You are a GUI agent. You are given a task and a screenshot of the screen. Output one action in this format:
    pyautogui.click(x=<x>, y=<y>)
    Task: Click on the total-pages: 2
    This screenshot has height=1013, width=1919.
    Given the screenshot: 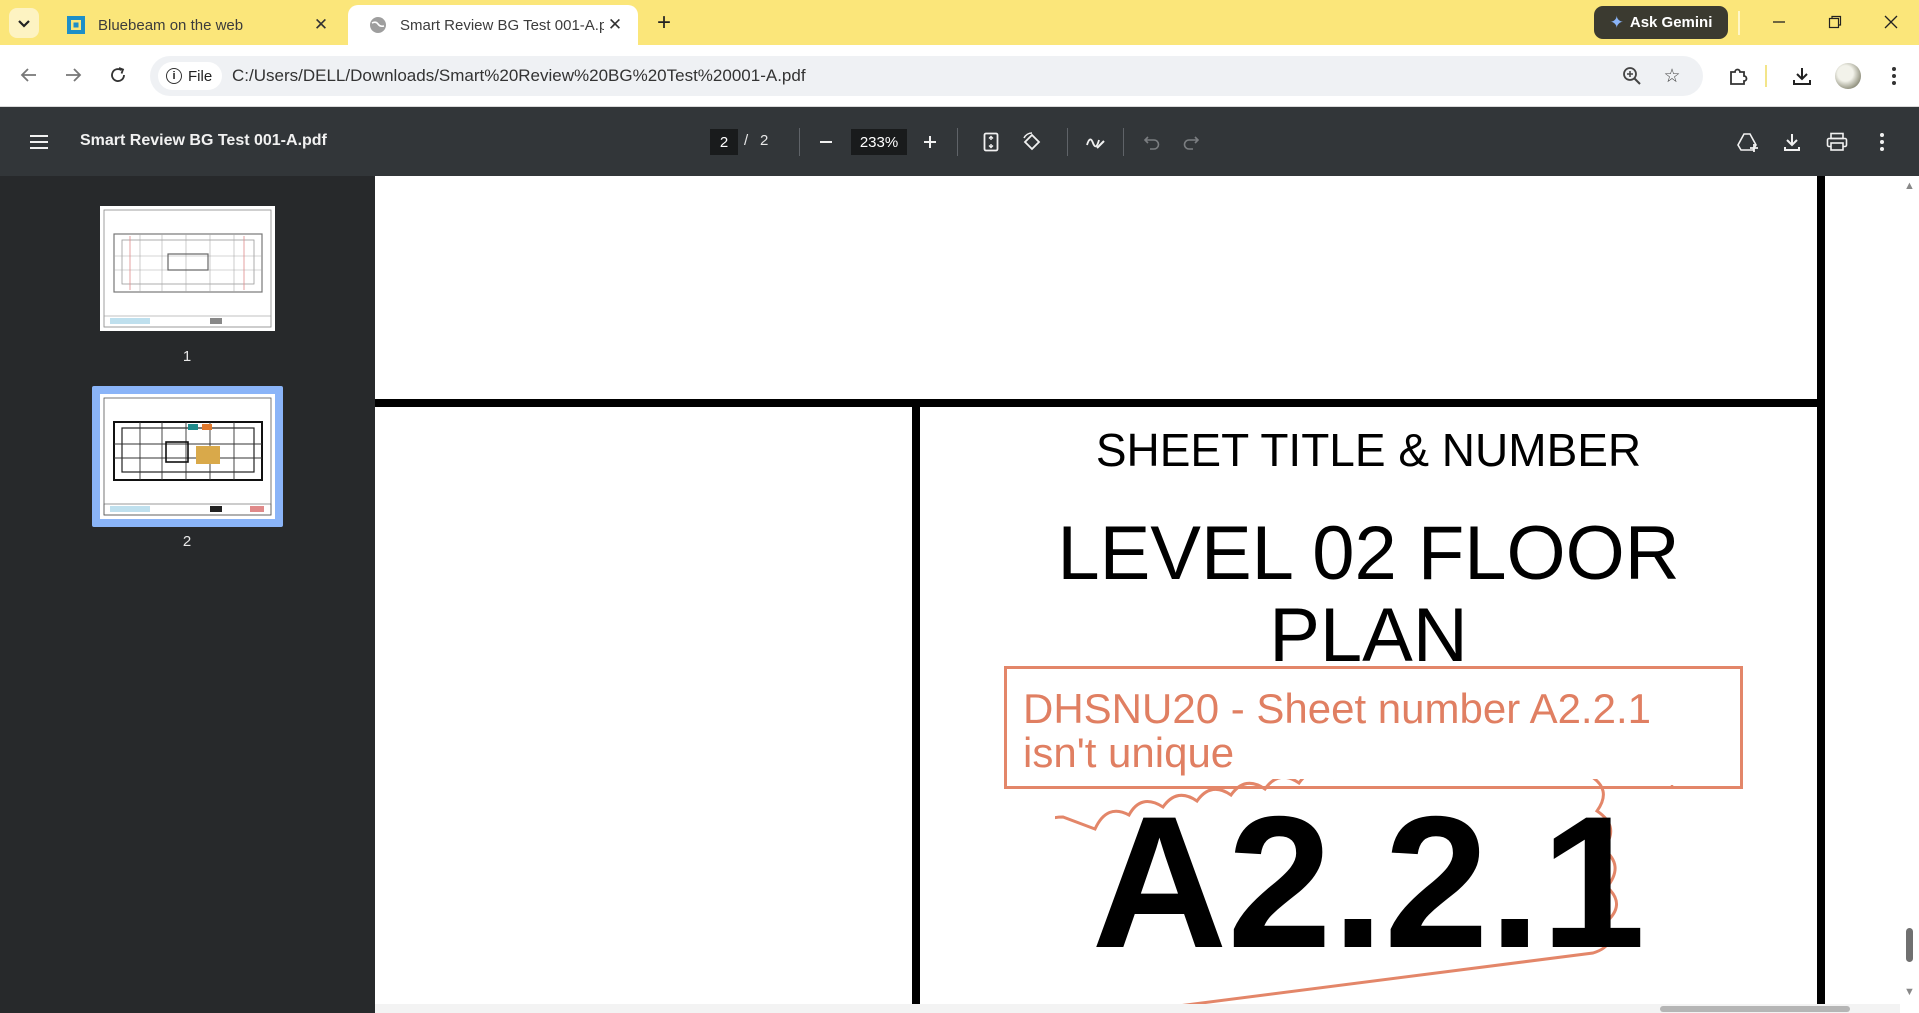 What is the action you would take?
    pyautogui.click(x=764, y=140)
    